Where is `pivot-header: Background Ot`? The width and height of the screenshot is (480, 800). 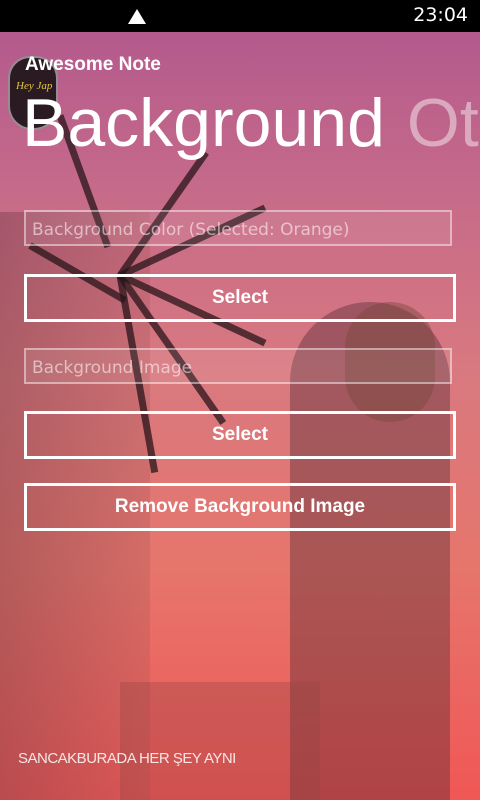 pivot-header: Background Ot is located at coordinates (250, 123).